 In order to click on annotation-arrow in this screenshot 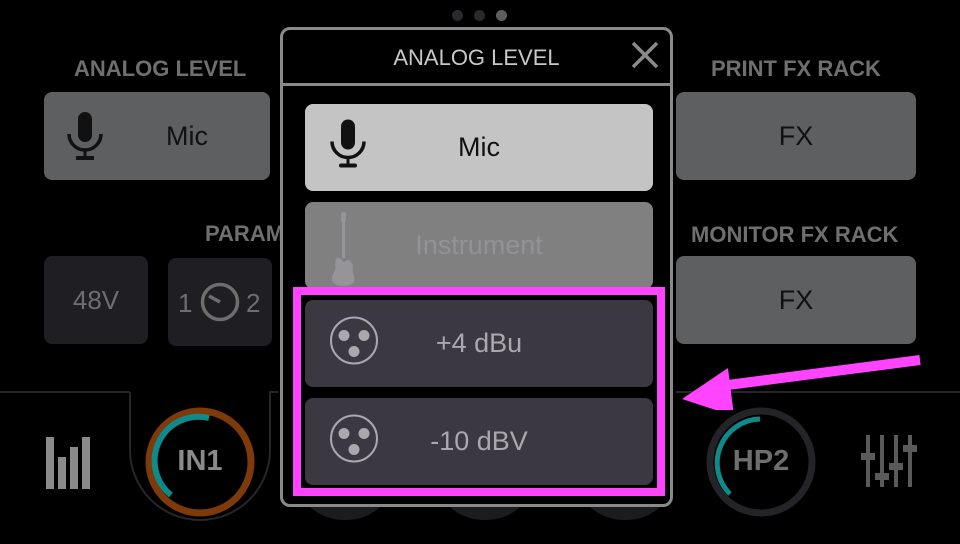, I will do `click(801, 382)`.